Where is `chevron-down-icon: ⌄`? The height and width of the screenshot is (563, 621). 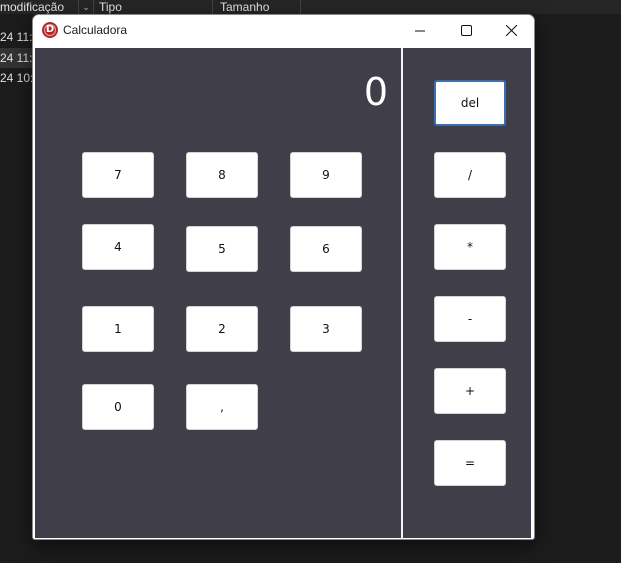
chevron-down-icon: ⌄ is located at coordinates (86, 7).